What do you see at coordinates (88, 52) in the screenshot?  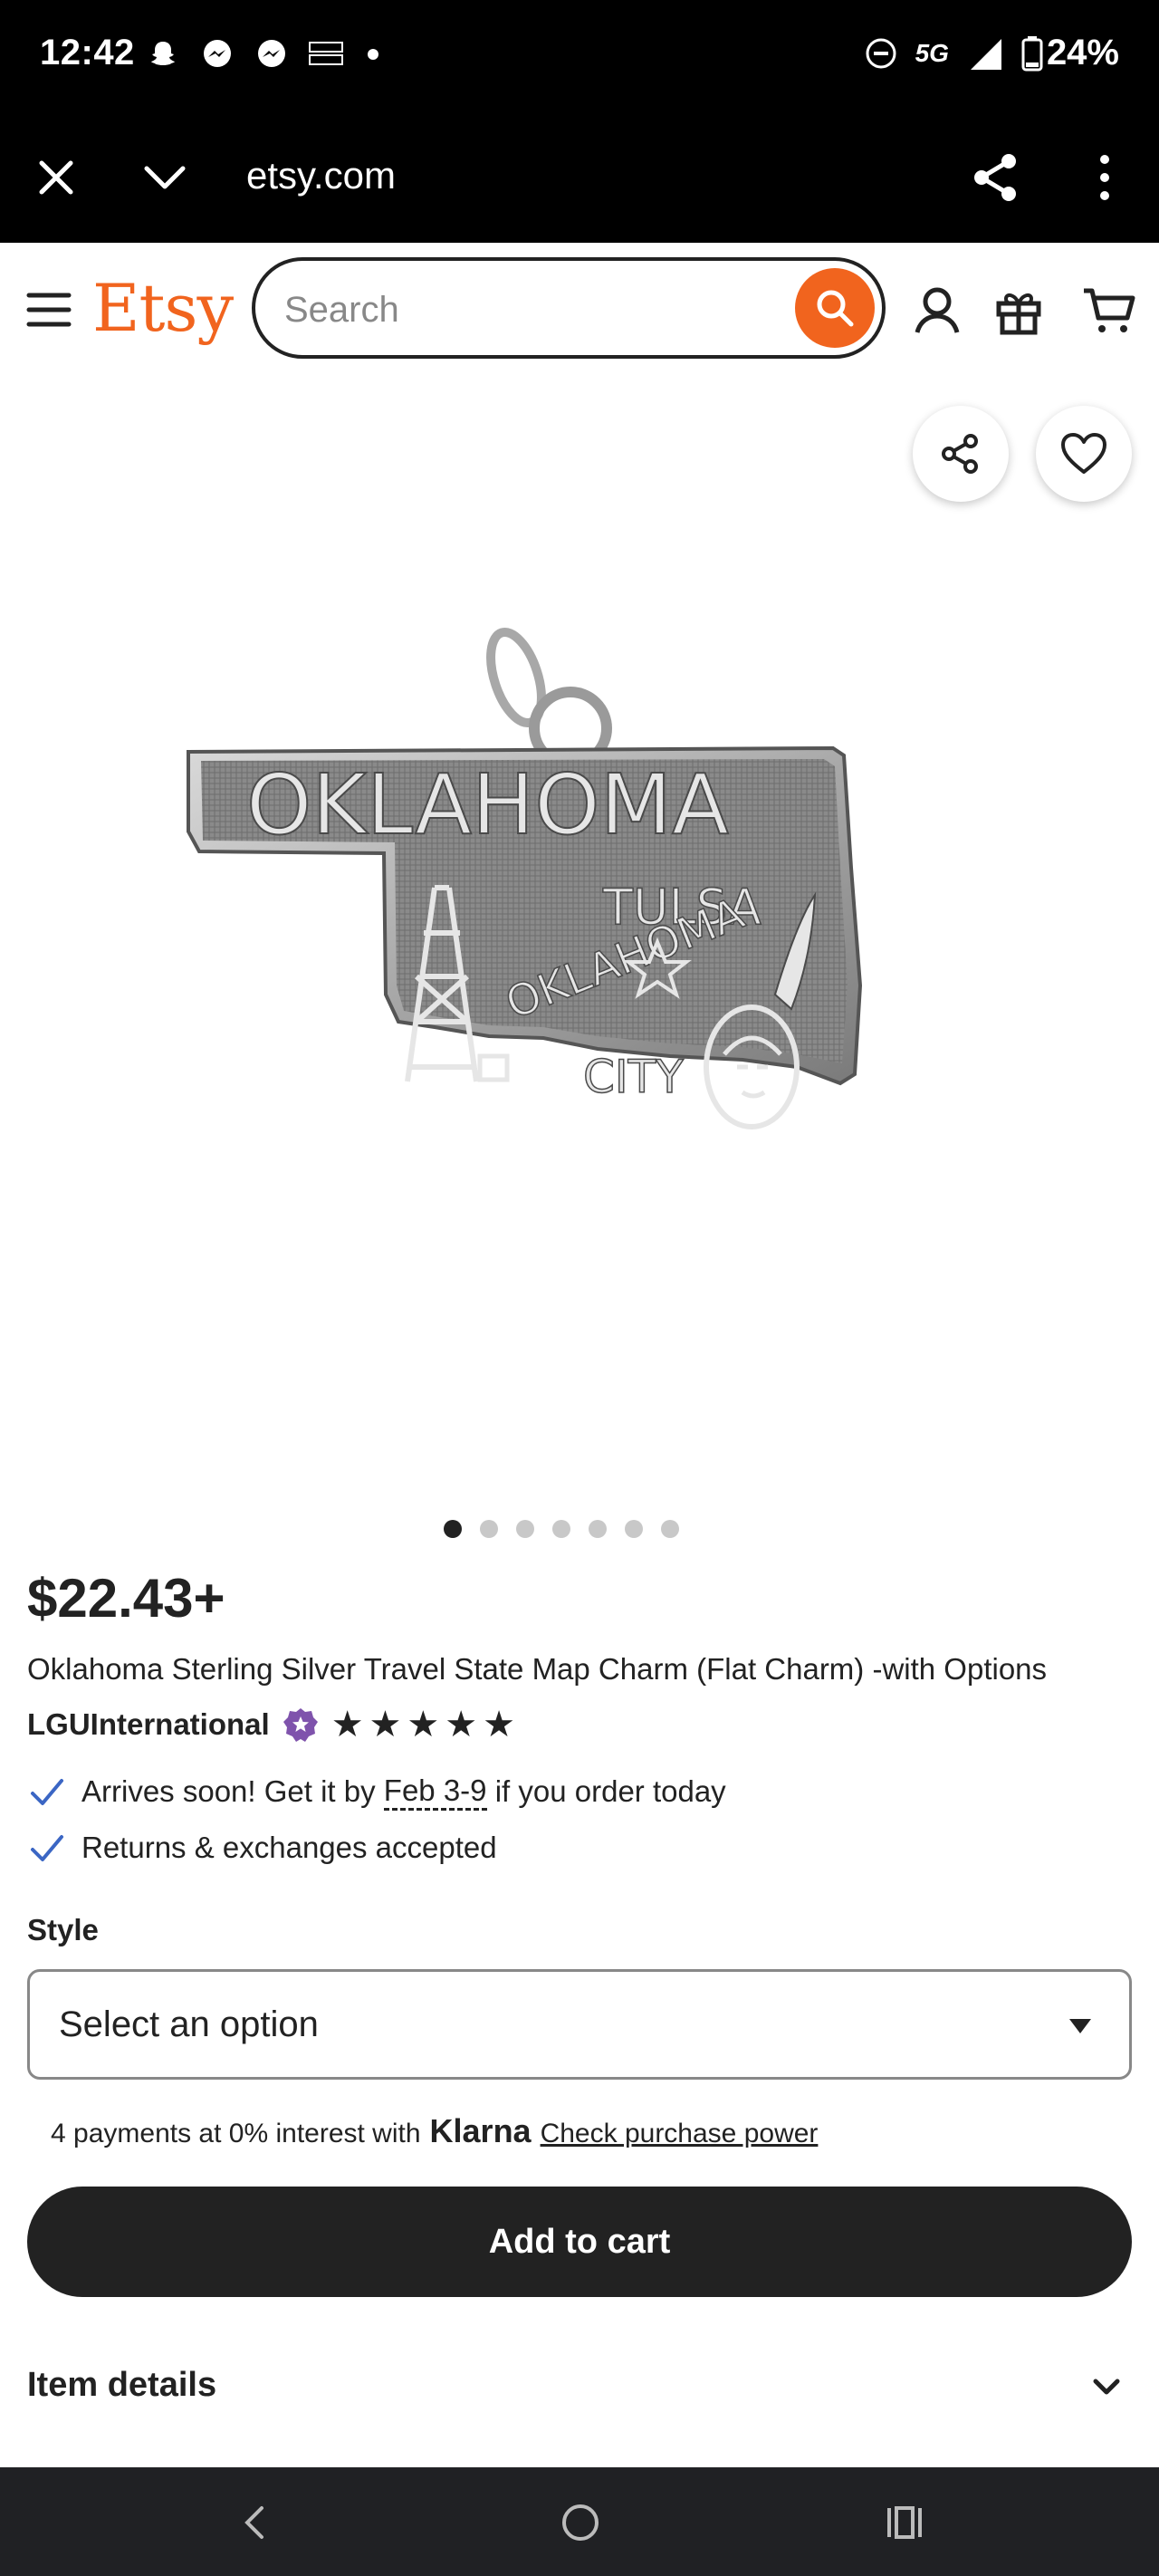 I see `status-time: 12:42` at bounding box center [88, 52].